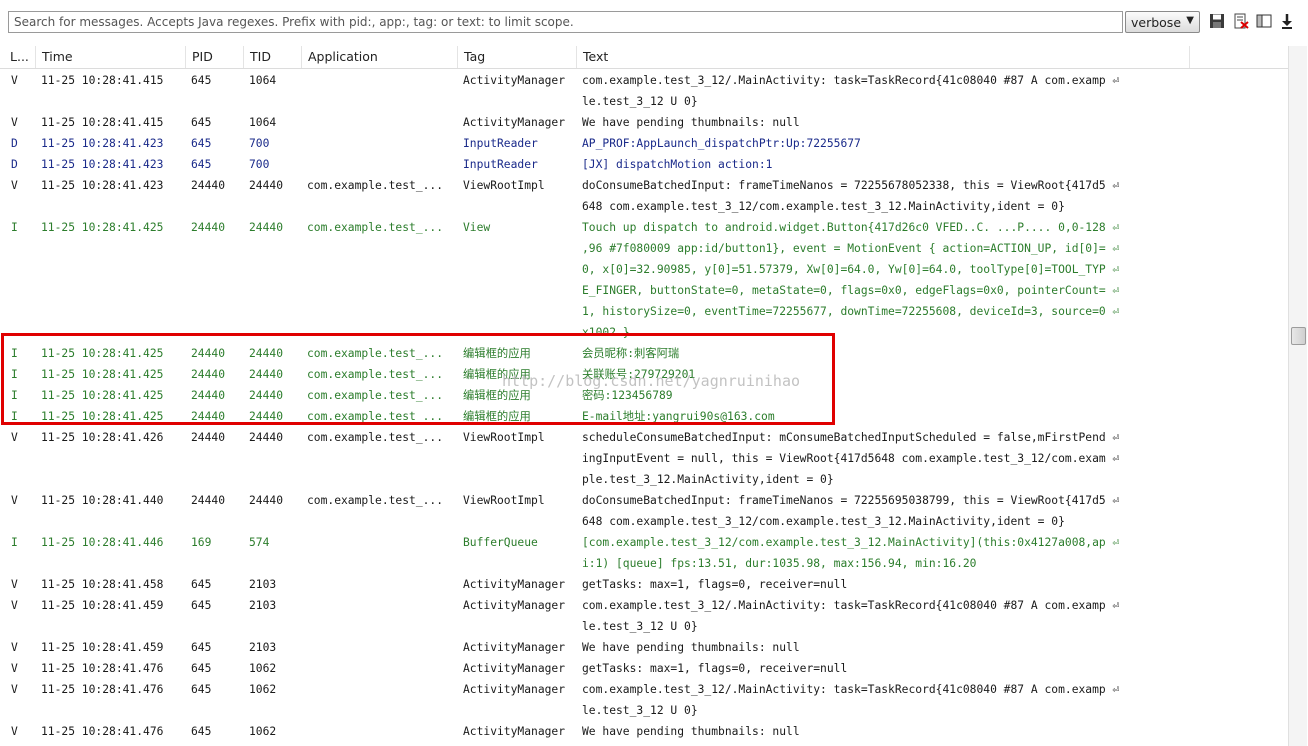 The height and width of the screenshot is (746, 1308). I want to click on log-tid: 700, so click(259, 143).